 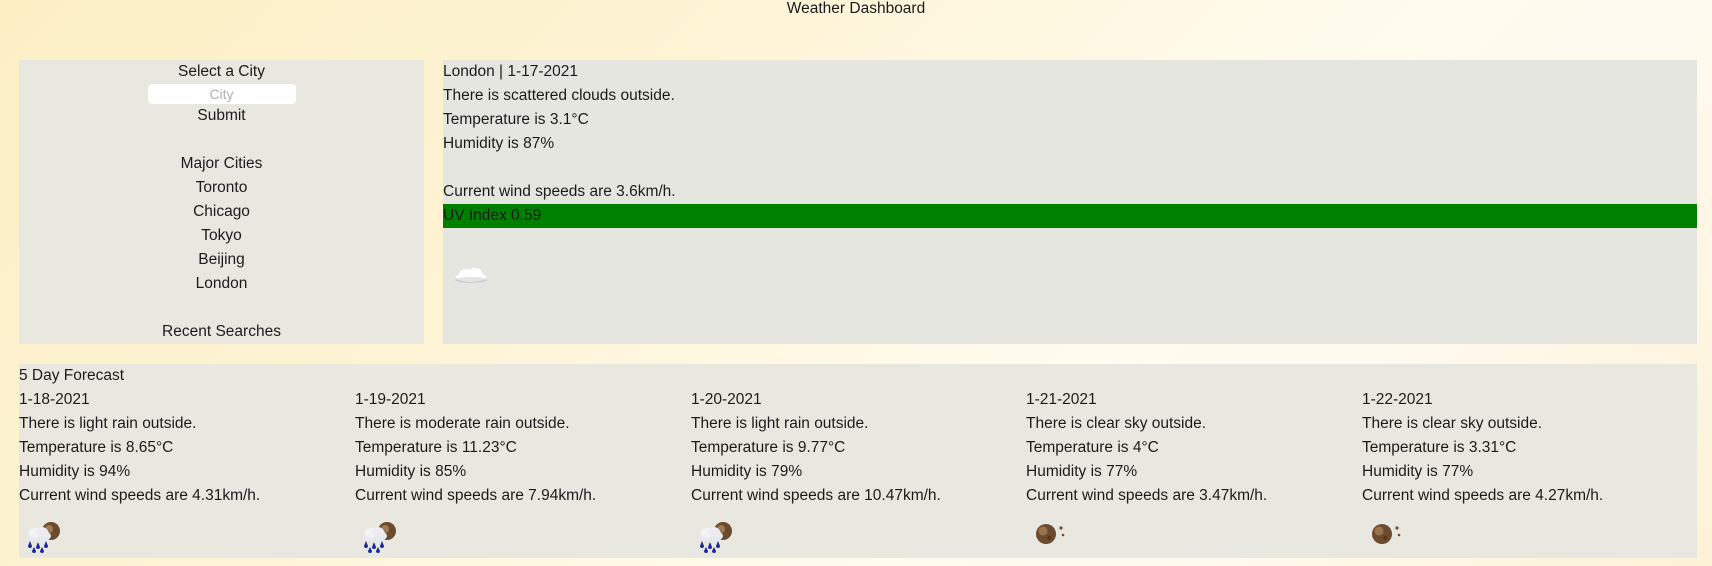 What do you see at coordinates (516, 119) in the screenshot?
I see `current-temperature: Temperature is 3.1°C` at bounding box center [516, 119].